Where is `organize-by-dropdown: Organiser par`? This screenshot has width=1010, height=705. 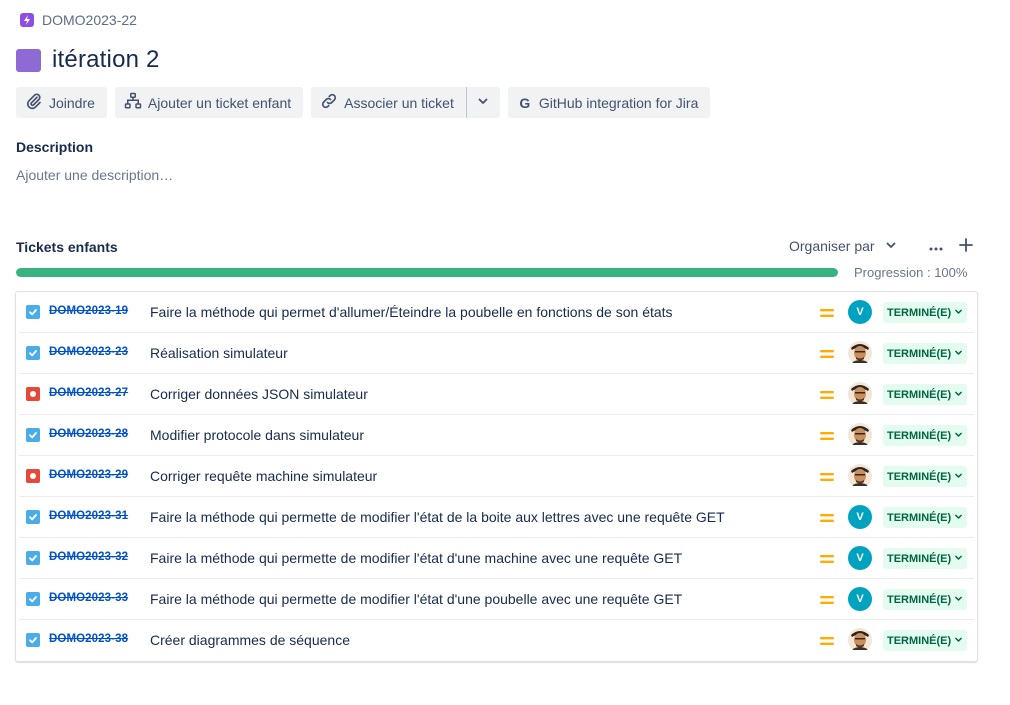
organize-by-dropdown: Organiser par is located at coordinates (843, 246).